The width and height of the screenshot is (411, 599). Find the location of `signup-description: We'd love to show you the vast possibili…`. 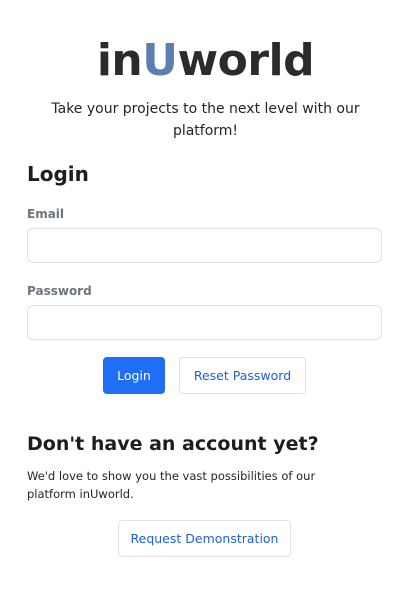

signup-description: We'd love to show you the vast possibili… is located at coordinates (171, 485).